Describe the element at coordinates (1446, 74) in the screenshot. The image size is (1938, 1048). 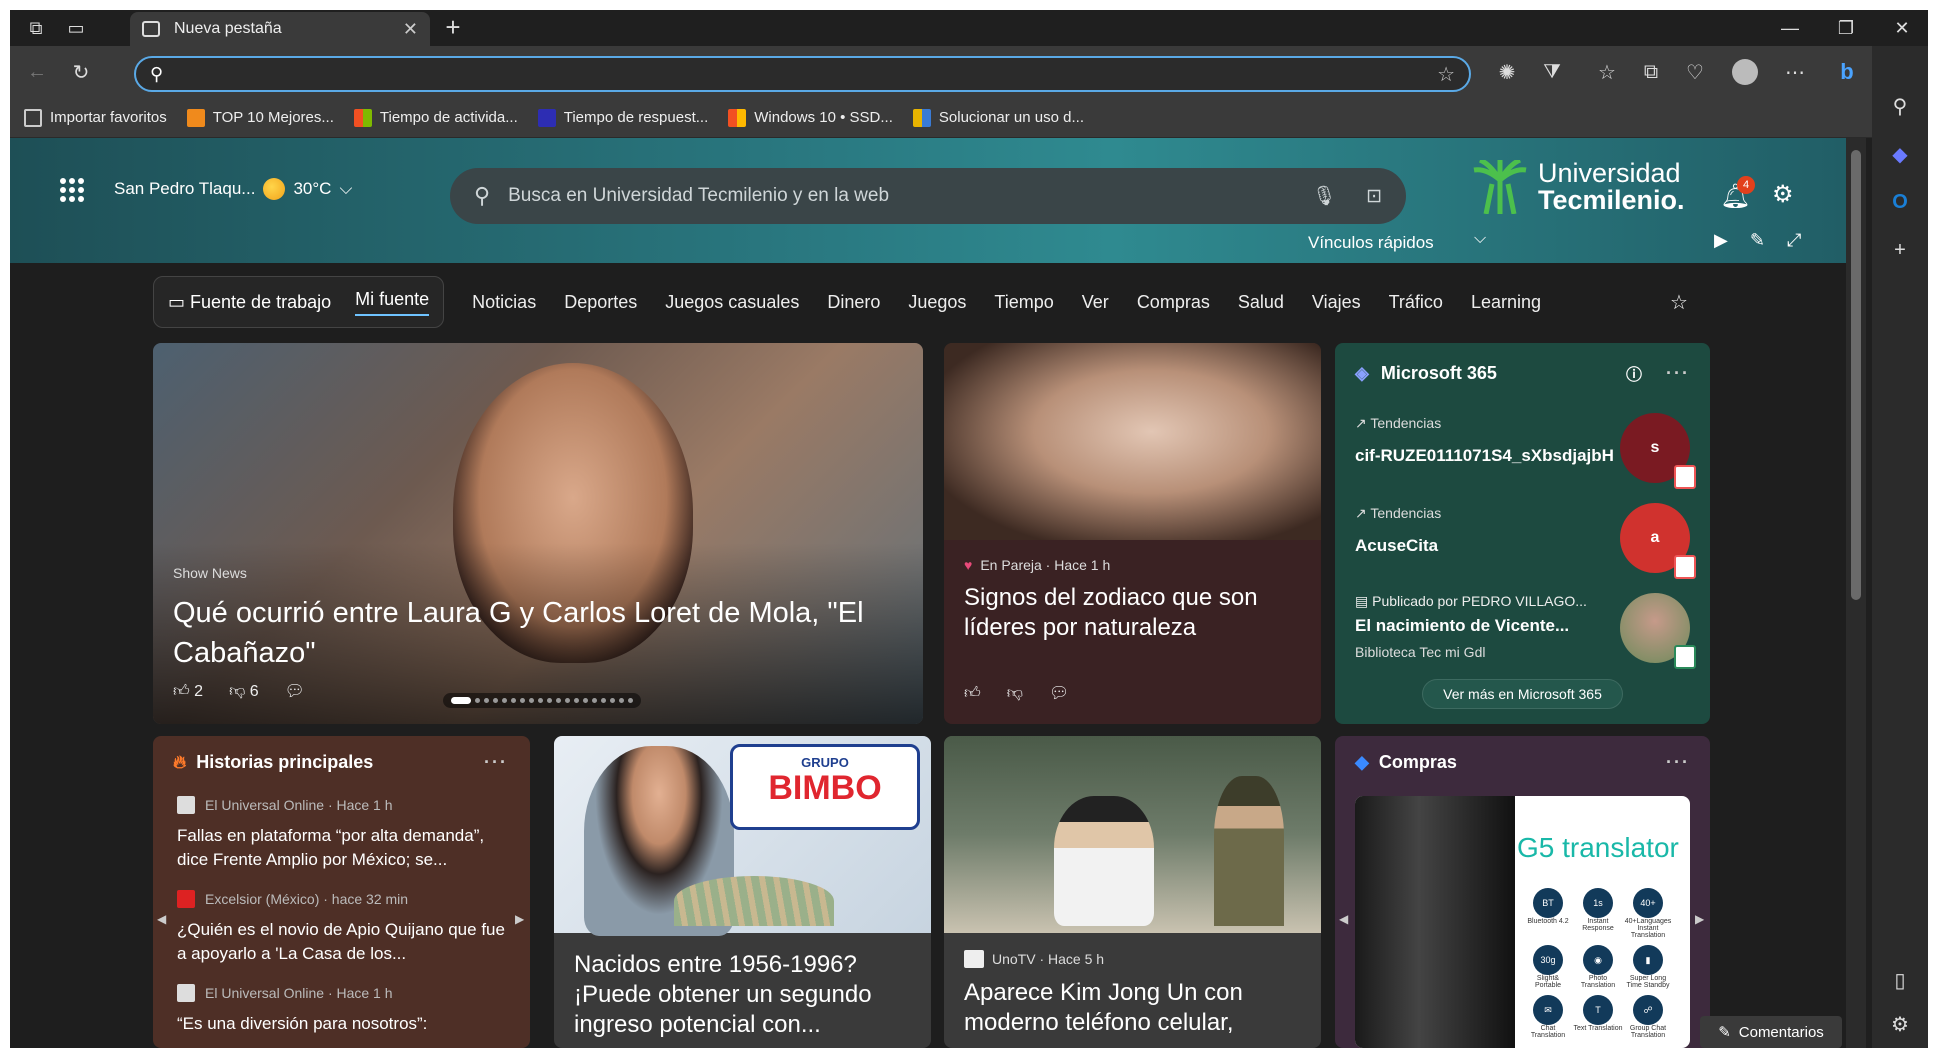
I see `favorite-star-icon: ☆` at that location.